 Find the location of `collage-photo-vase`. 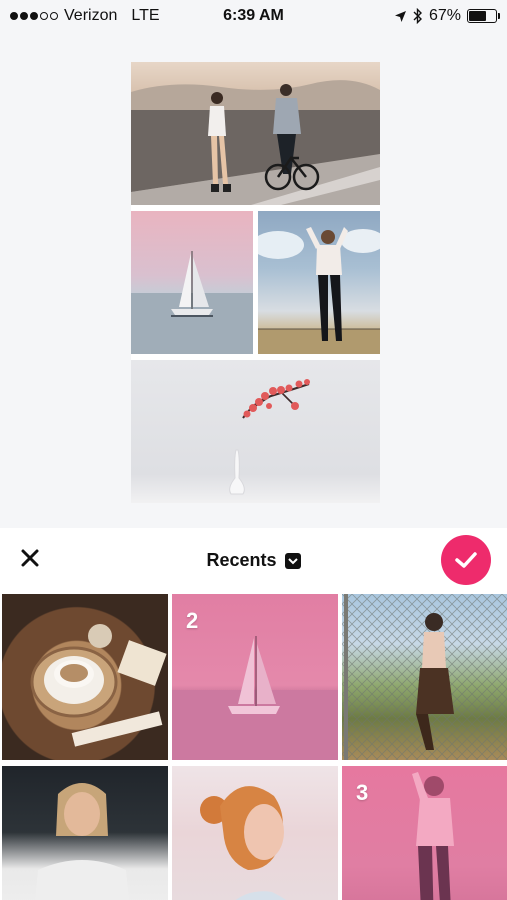

collage-photo-vase is located at coordinates (255, 431).